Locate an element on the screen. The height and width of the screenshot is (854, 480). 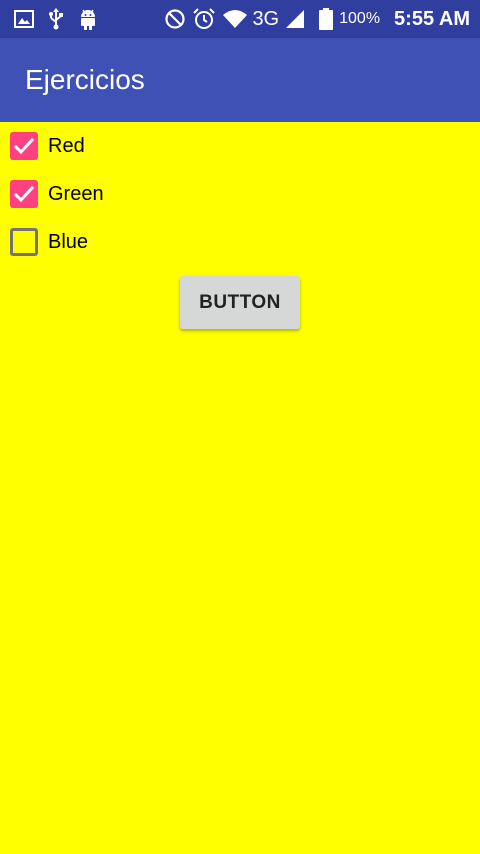
checkbox-label-blue: Blue is located at coordinates (68, 241).